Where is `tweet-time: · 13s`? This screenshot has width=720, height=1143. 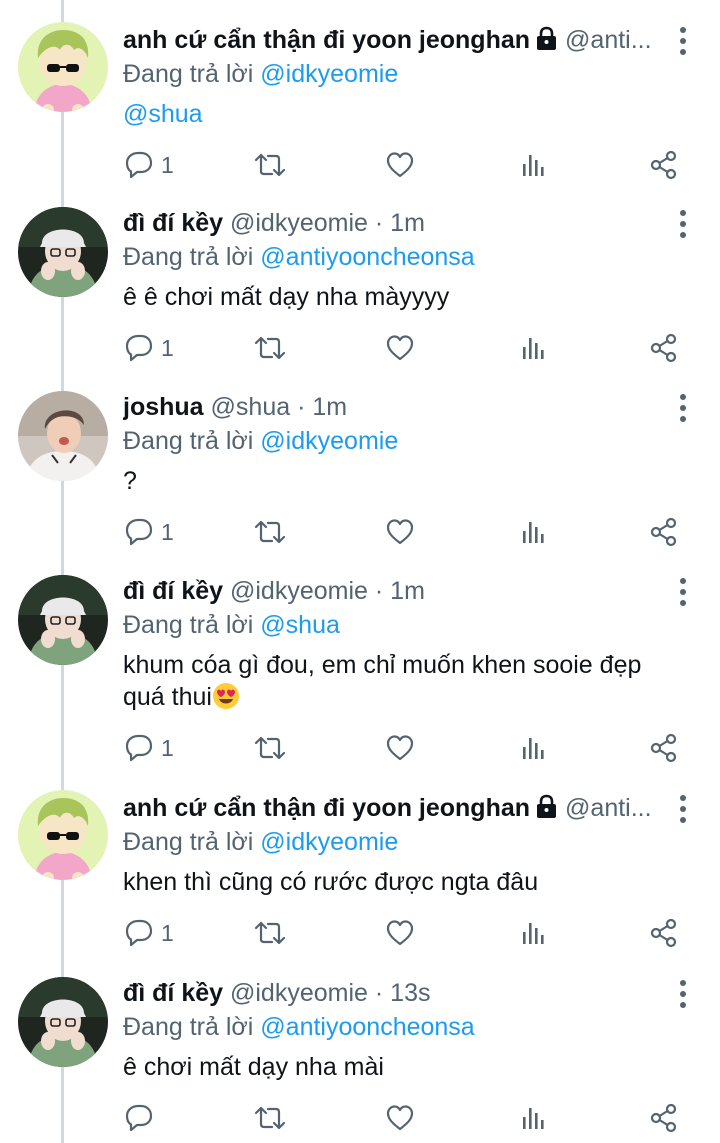 tweet-time: · 13s is located at coordinates (403, 993).